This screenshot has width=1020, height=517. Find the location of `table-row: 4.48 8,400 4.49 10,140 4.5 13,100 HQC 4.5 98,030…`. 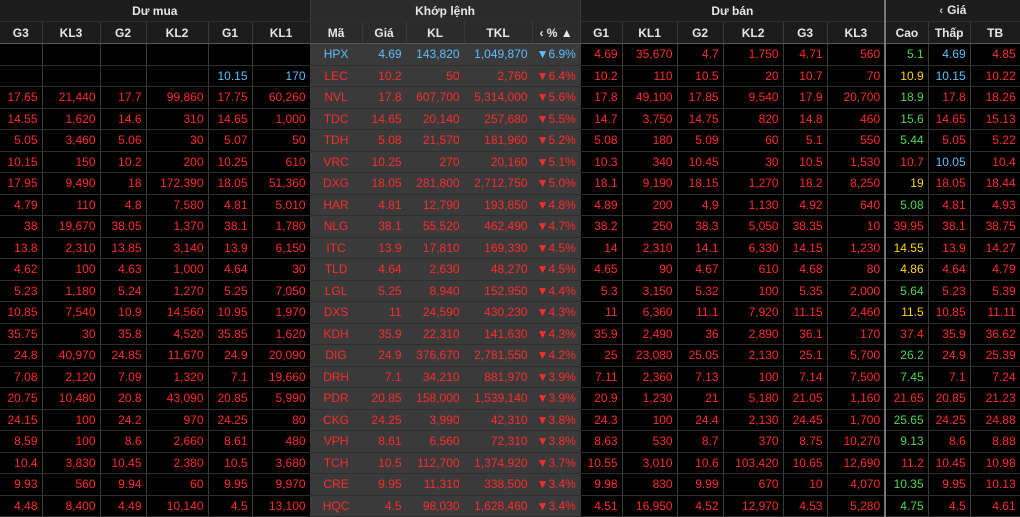

table-row: 4.48 8,400 4.49 10,140 4.5 13,100 HQC 4.5 98,030… is located at coordinates (510, 506).